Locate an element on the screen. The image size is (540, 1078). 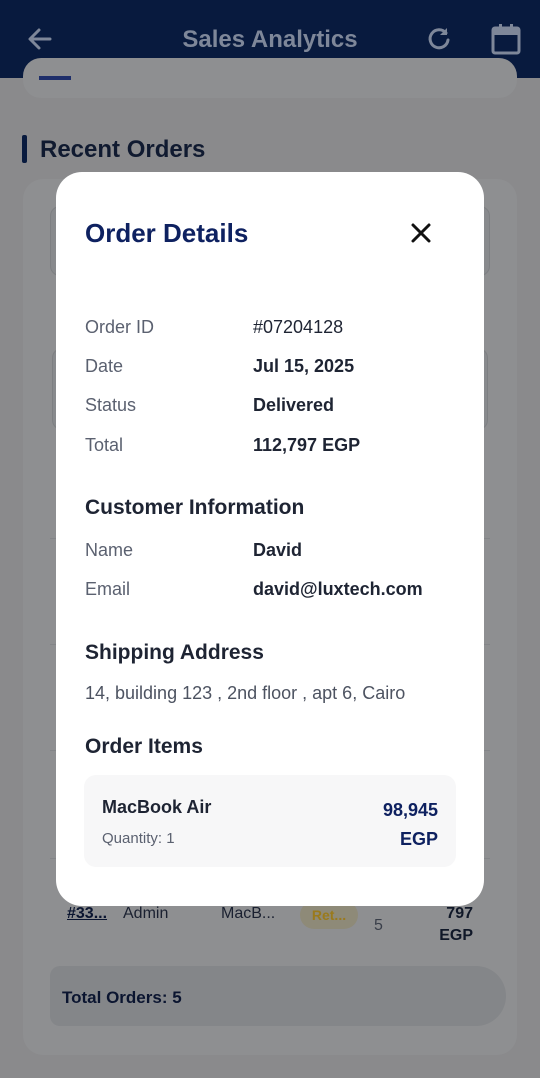
row-qty: 5 is located at coordinates (378, 925).